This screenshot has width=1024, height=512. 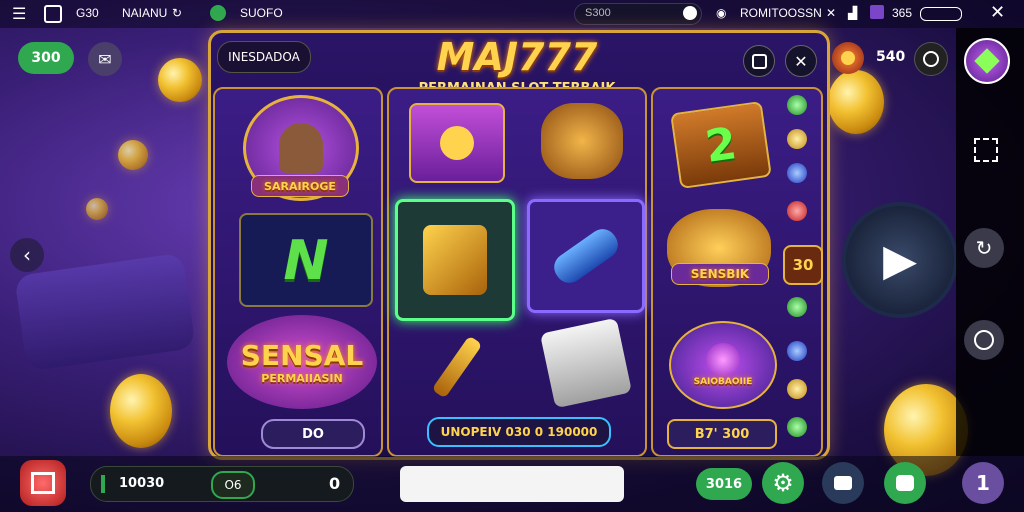 What do you see at coordinates (261, 13) in the screenshot?
I see `app-label: SUOFO` at bounding box center [261, 13].